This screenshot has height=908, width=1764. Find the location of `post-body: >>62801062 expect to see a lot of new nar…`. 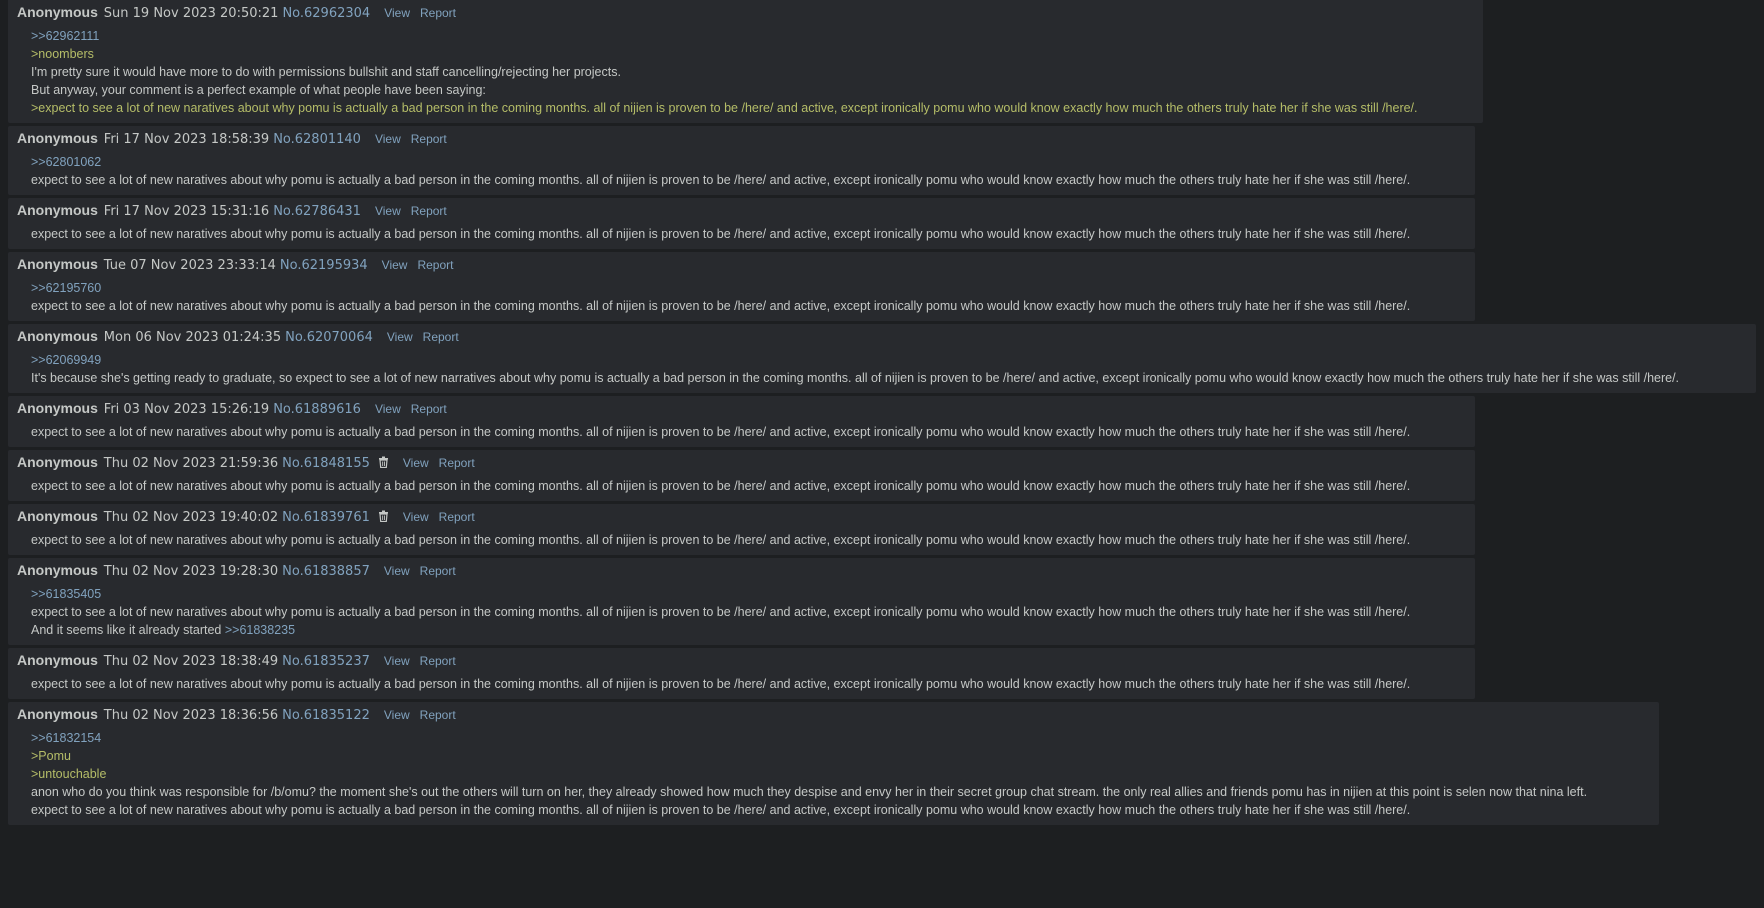

post-body: >>62801062 expect to see a lot of new nar… is located at coordinates (742, 171).